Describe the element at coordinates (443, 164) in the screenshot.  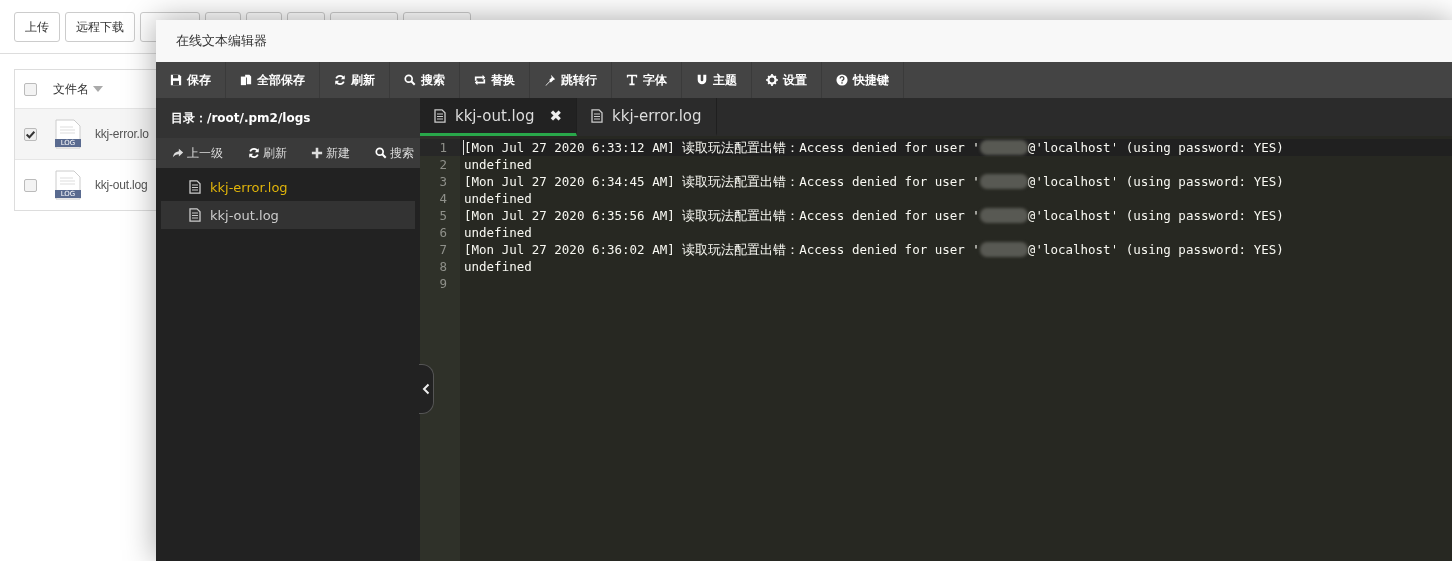
I see `line-number: 2` at that location.